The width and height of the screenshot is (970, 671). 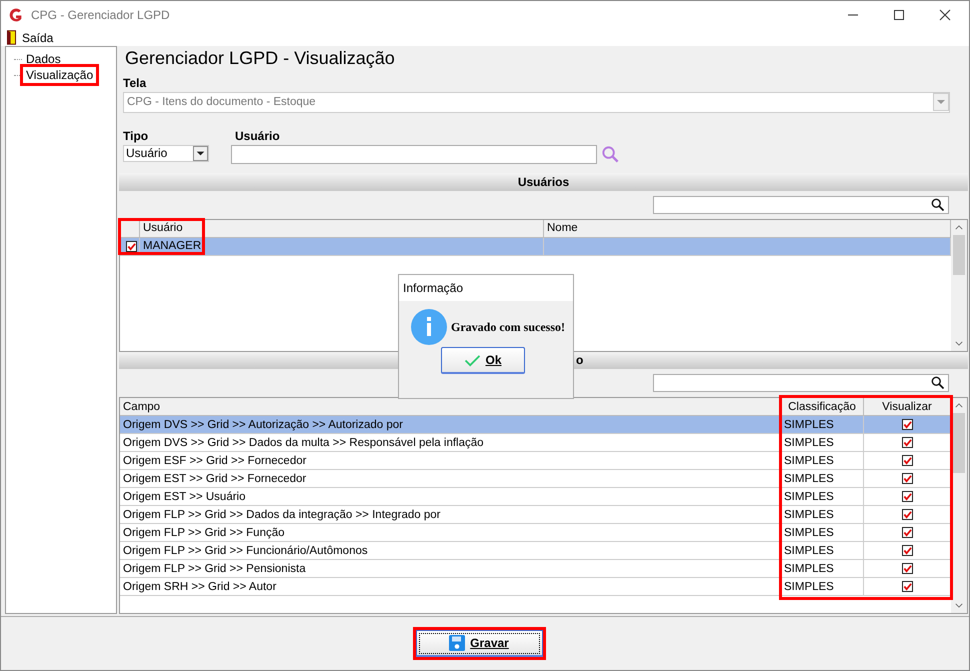 I want to click on table-row: Origem FLP >> Grid >> Dados da integração >> Integrado por SIMPLES, so click(x=535, y=515).